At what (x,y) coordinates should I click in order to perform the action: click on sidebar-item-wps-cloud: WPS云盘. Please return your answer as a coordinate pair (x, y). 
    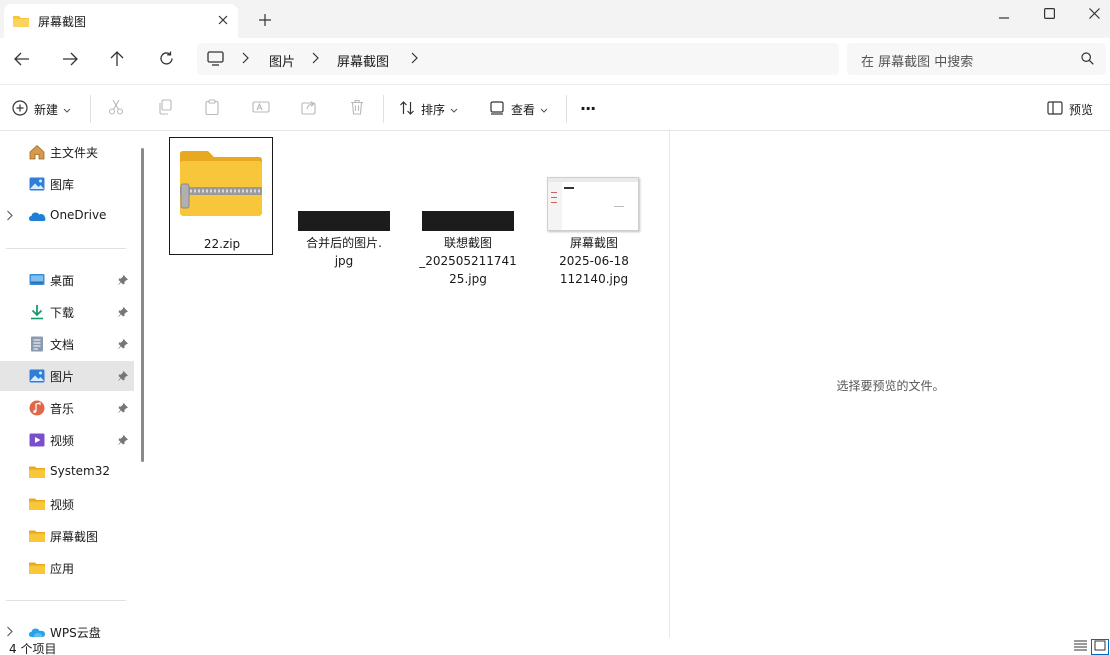
    Looking at the image, I should click on (67, 627).